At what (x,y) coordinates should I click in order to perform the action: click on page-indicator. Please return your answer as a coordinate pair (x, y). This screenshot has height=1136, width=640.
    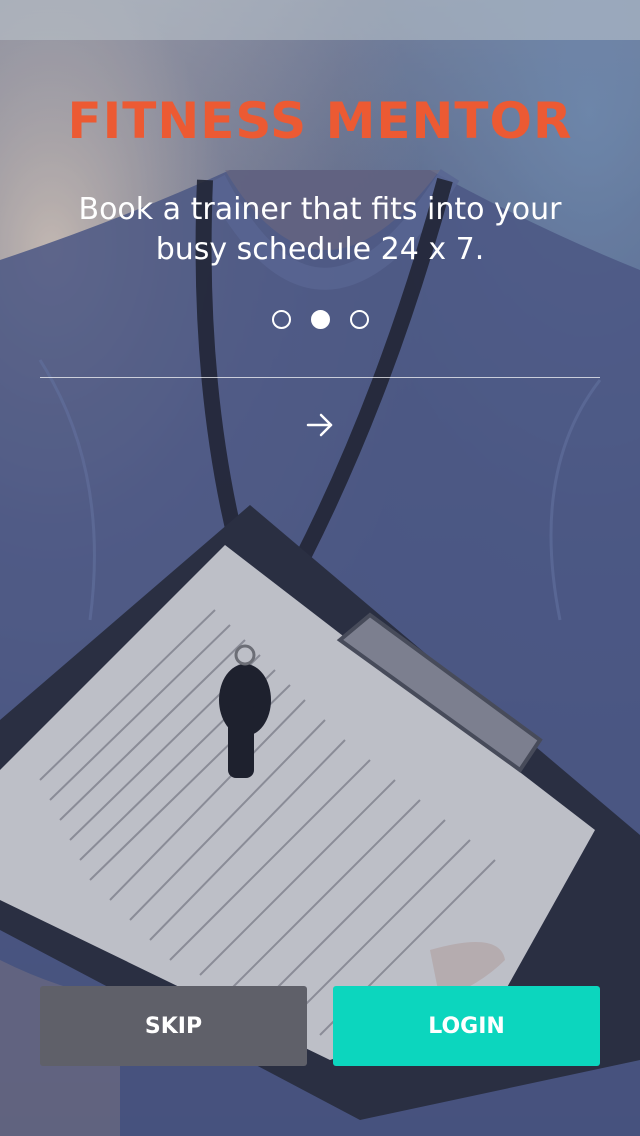
    Looking at the image, I should click on (320, 319).